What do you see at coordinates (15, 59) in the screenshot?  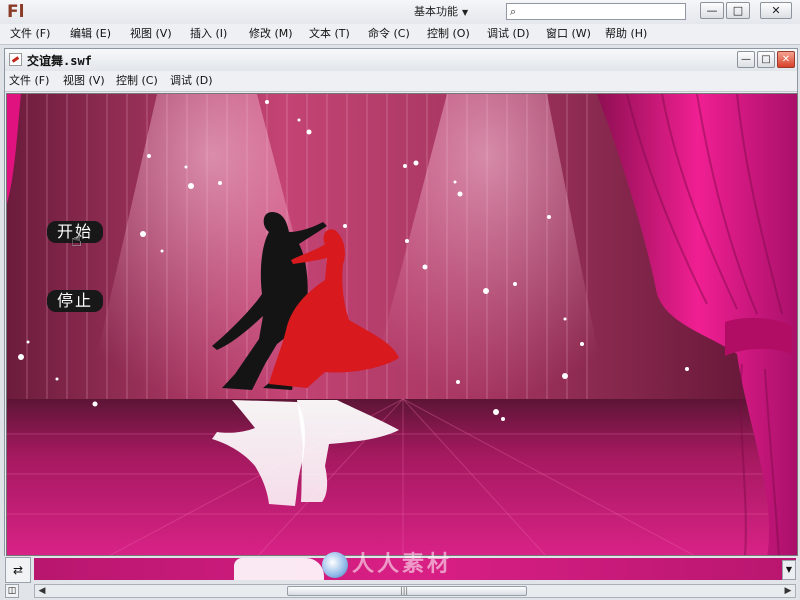 I see `swf-file-icon` at bounding box center [15, 59].